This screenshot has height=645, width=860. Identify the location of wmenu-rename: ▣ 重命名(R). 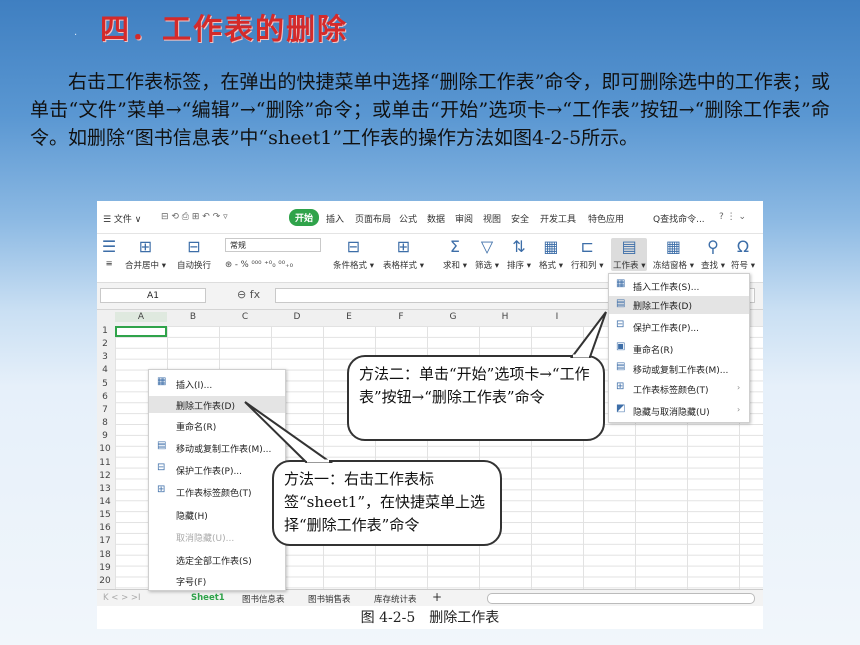
(679, 349).